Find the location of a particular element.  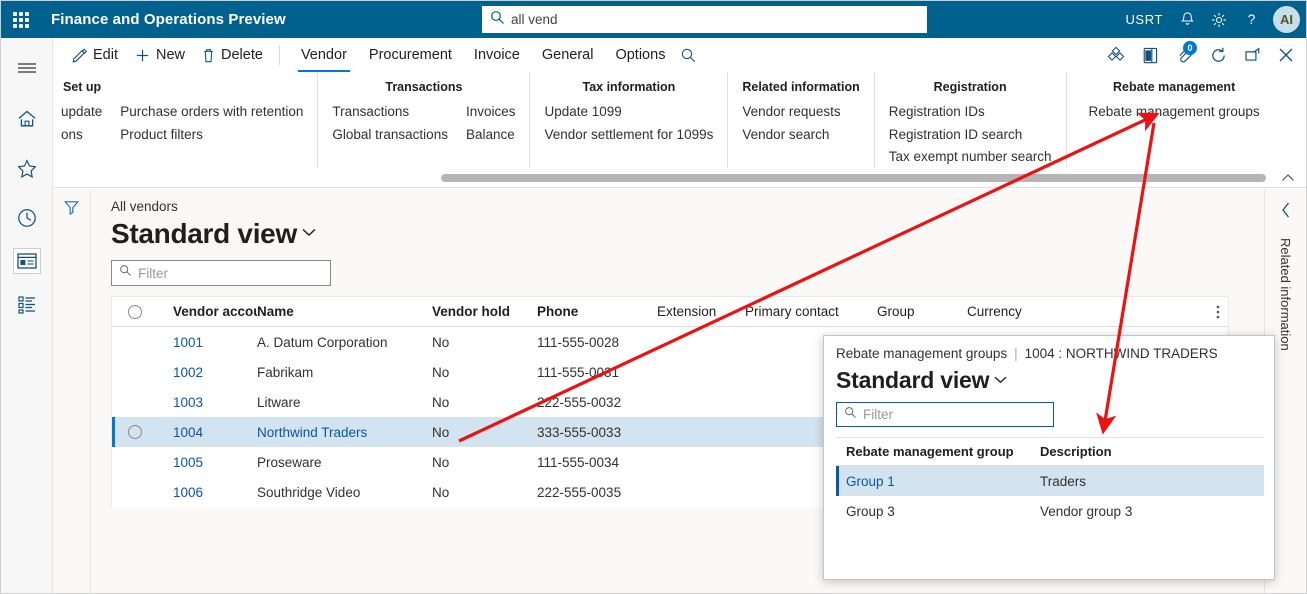

ribbon-link-rebate-management-groups: Rebate management groups is located at coordinates (1174, 112).